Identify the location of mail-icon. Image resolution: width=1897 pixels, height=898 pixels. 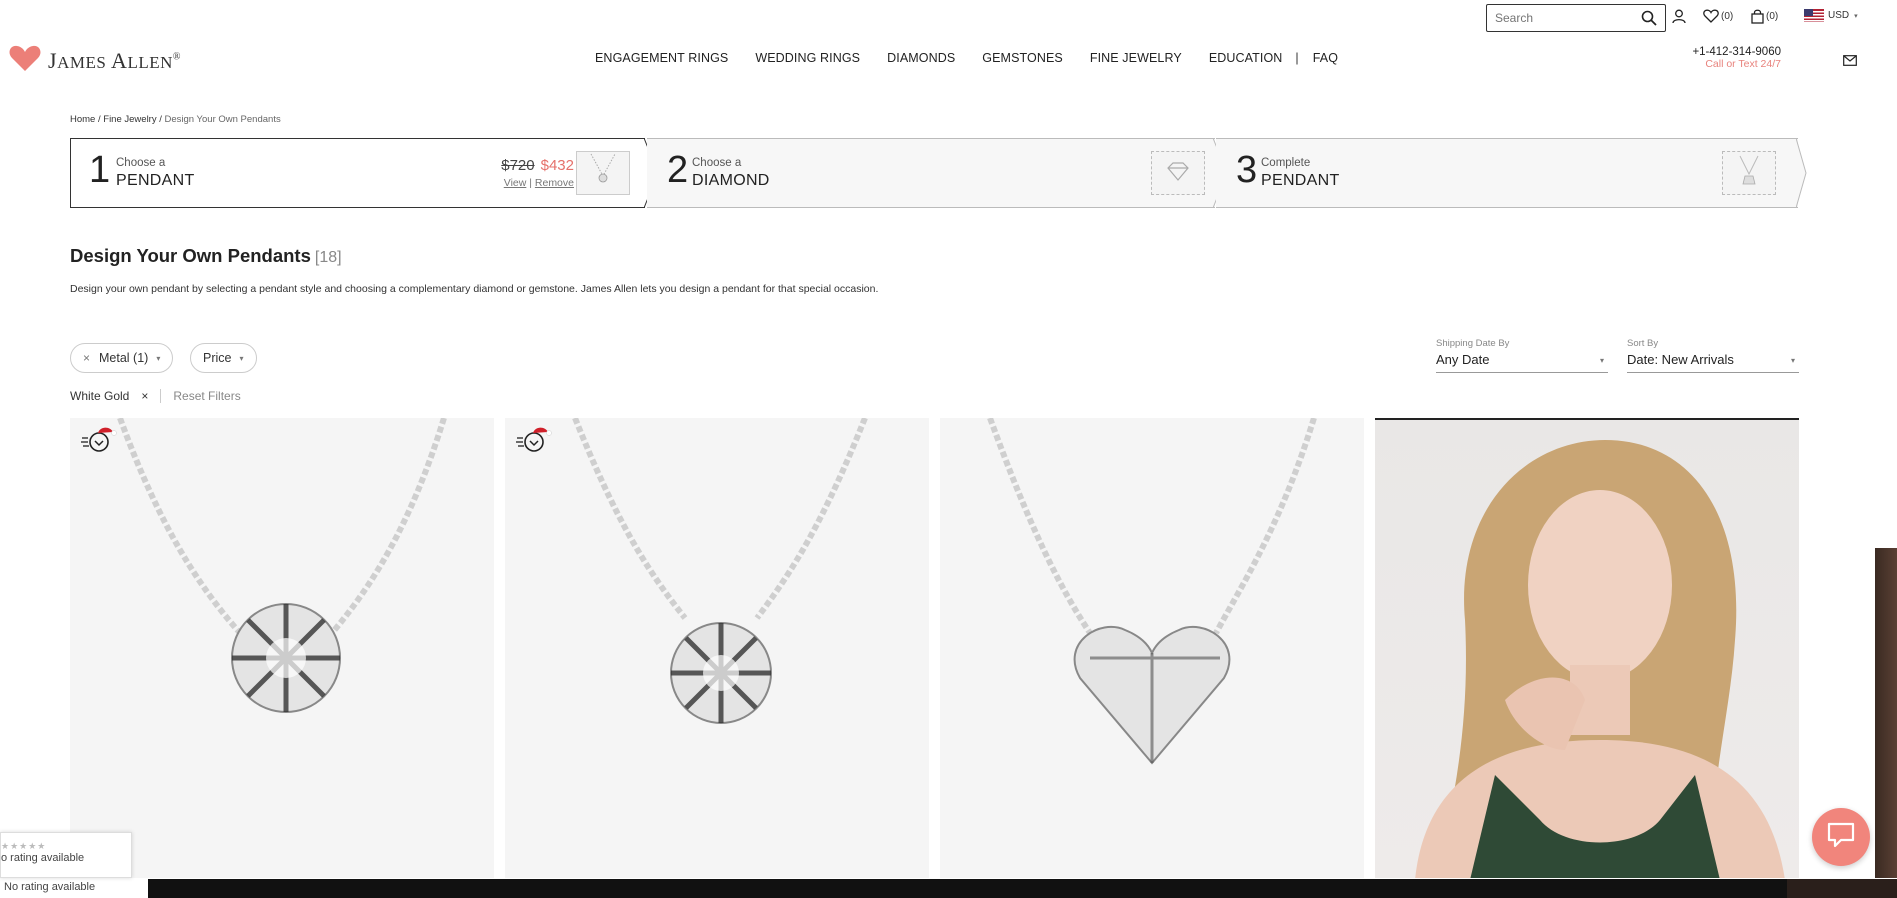
(1850, 62).